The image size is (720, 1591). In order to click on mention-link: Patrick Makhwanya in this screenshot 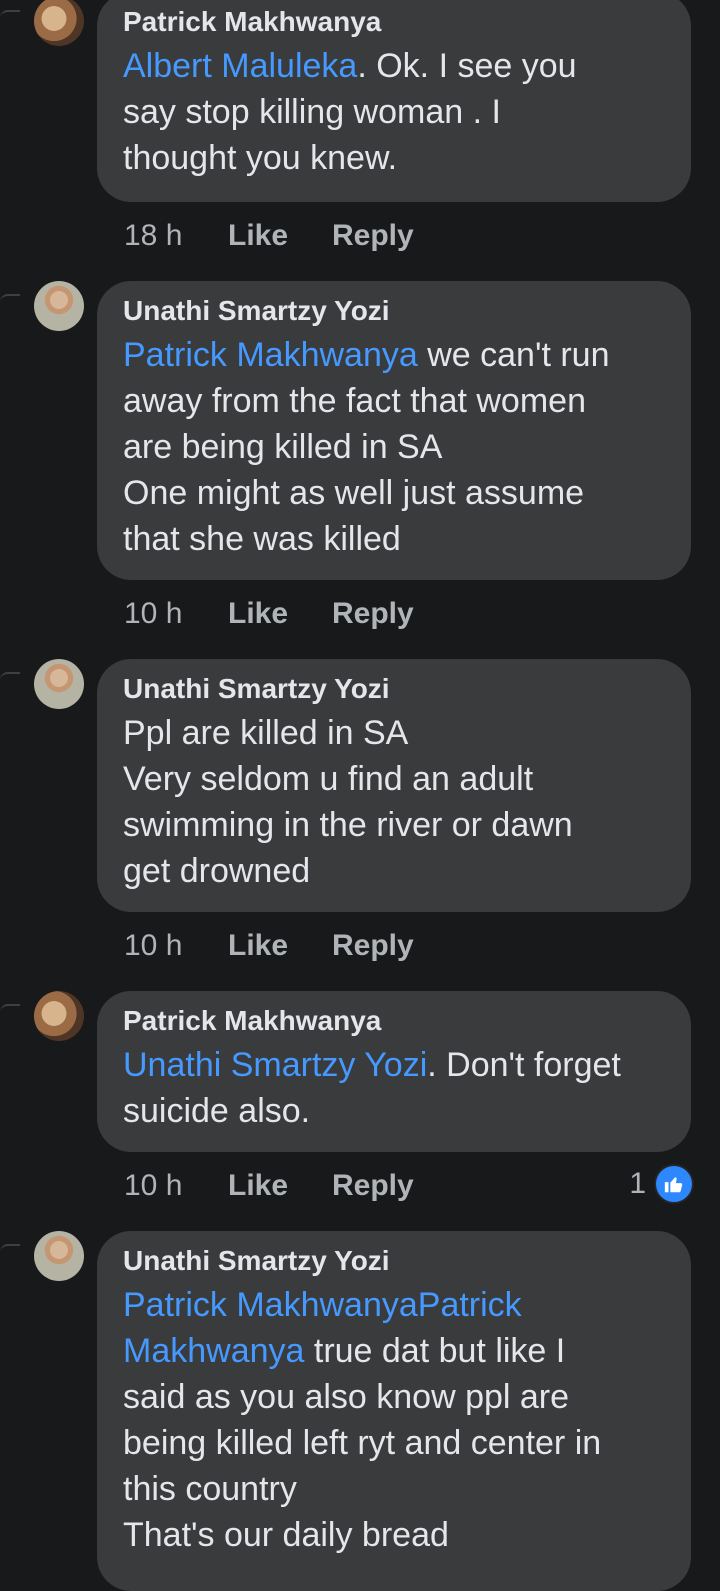, I will do `click(270, 355)`.